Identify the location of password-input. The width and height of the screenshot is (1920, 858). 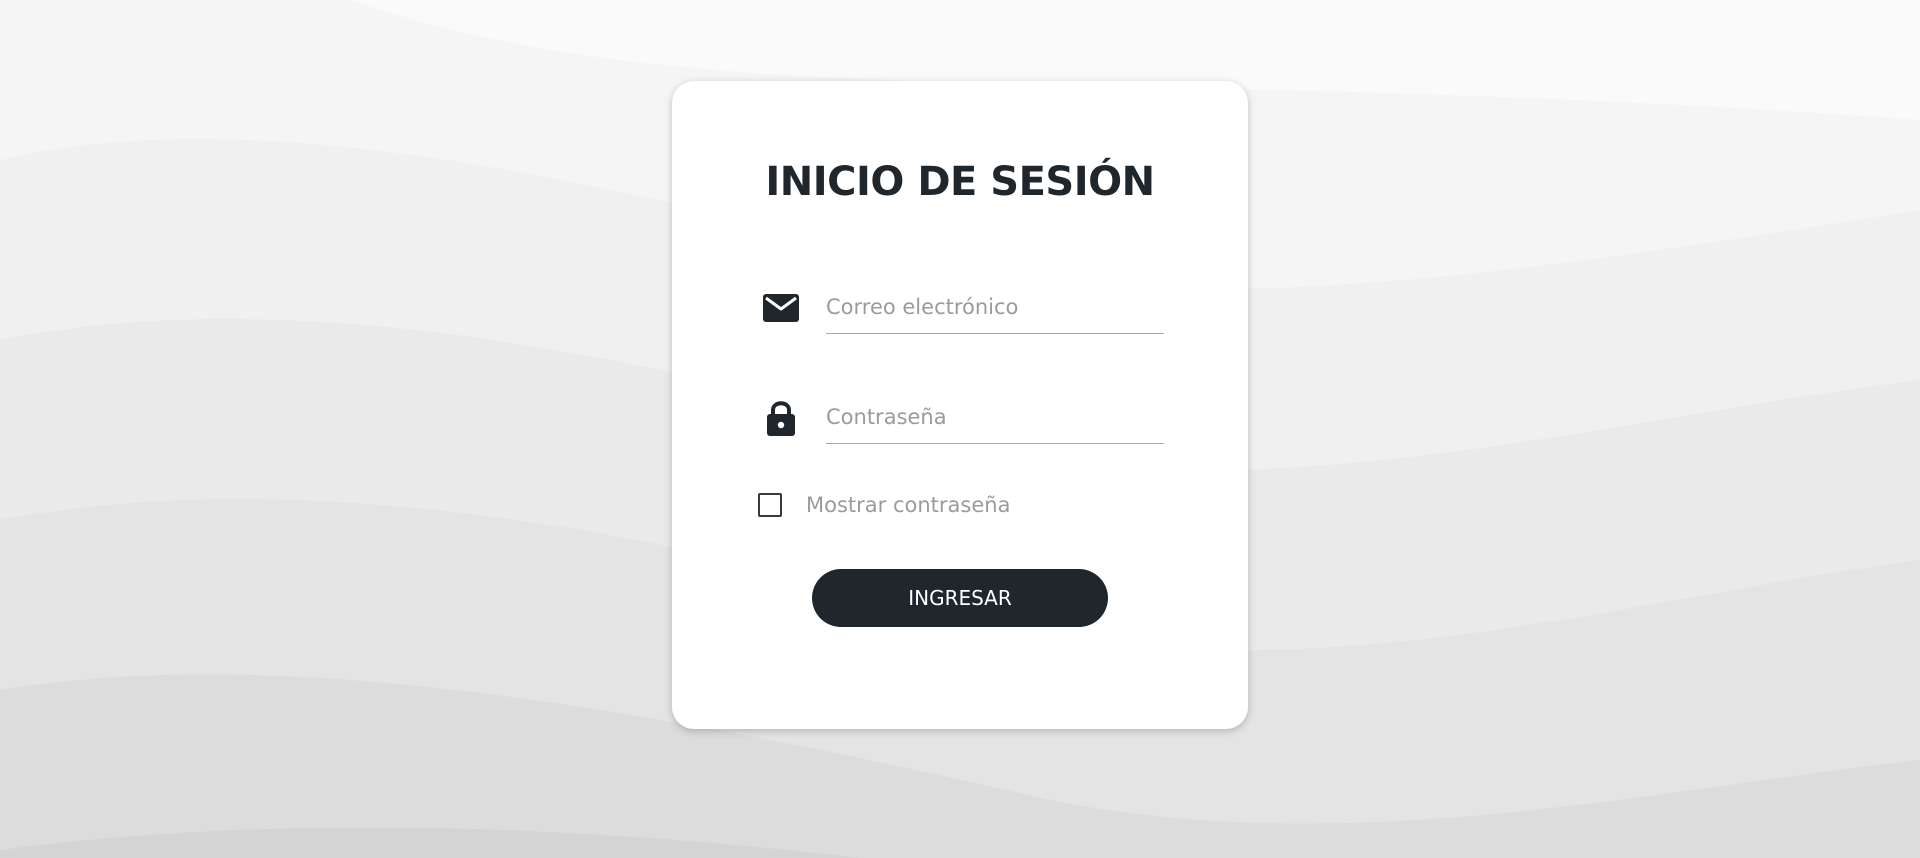
(995, 417).